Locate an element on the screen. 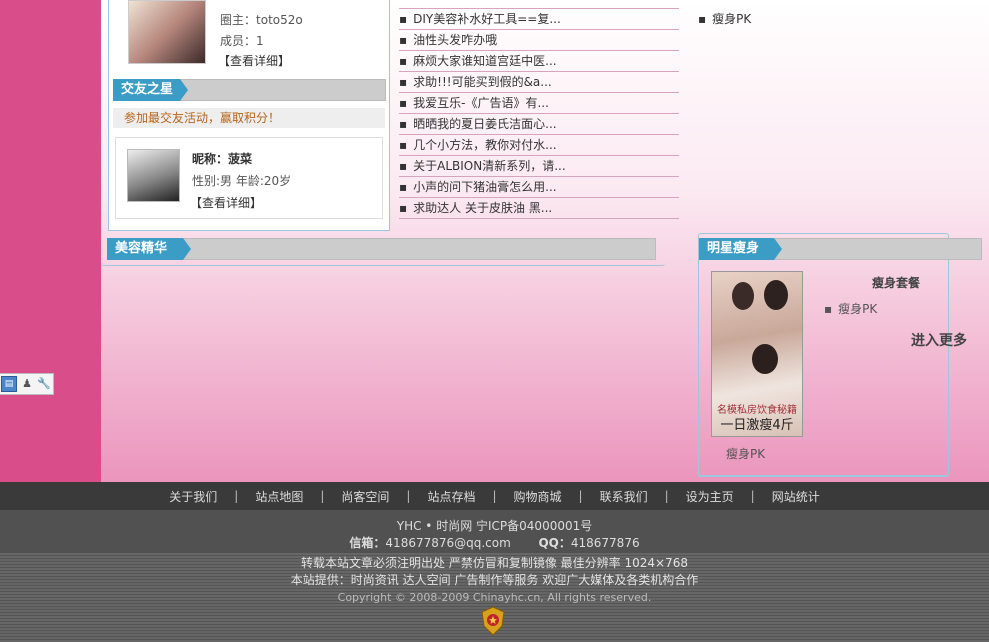  circle-members-label: 成员： is located at coordinates (238, 41).